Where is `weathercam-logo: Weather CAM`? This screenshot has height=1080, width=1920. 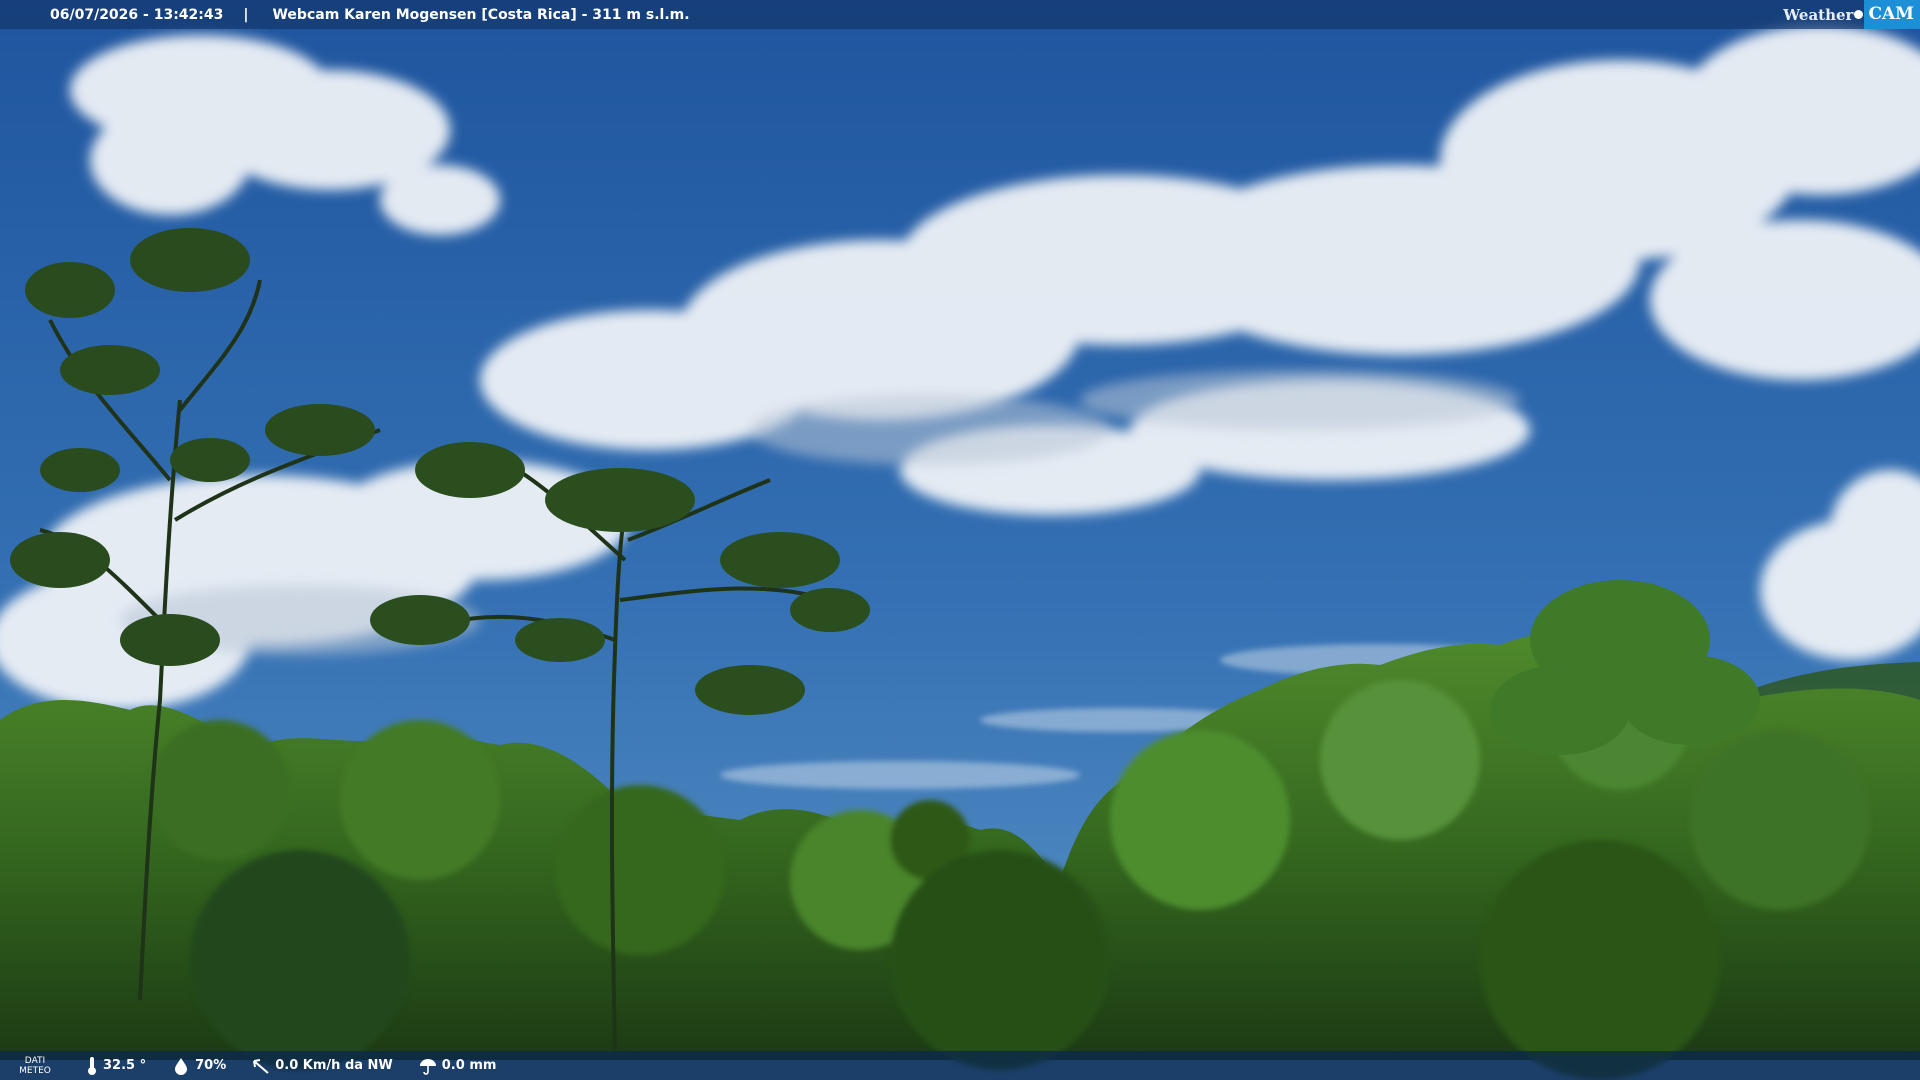
weathercam-logo: Weather CAM is located at coordinates (1851, 14).